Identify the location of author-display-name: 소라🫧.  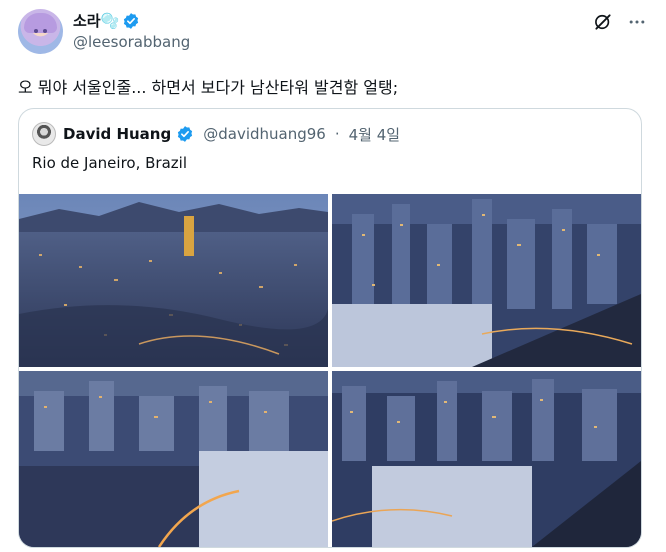
(96, 20).